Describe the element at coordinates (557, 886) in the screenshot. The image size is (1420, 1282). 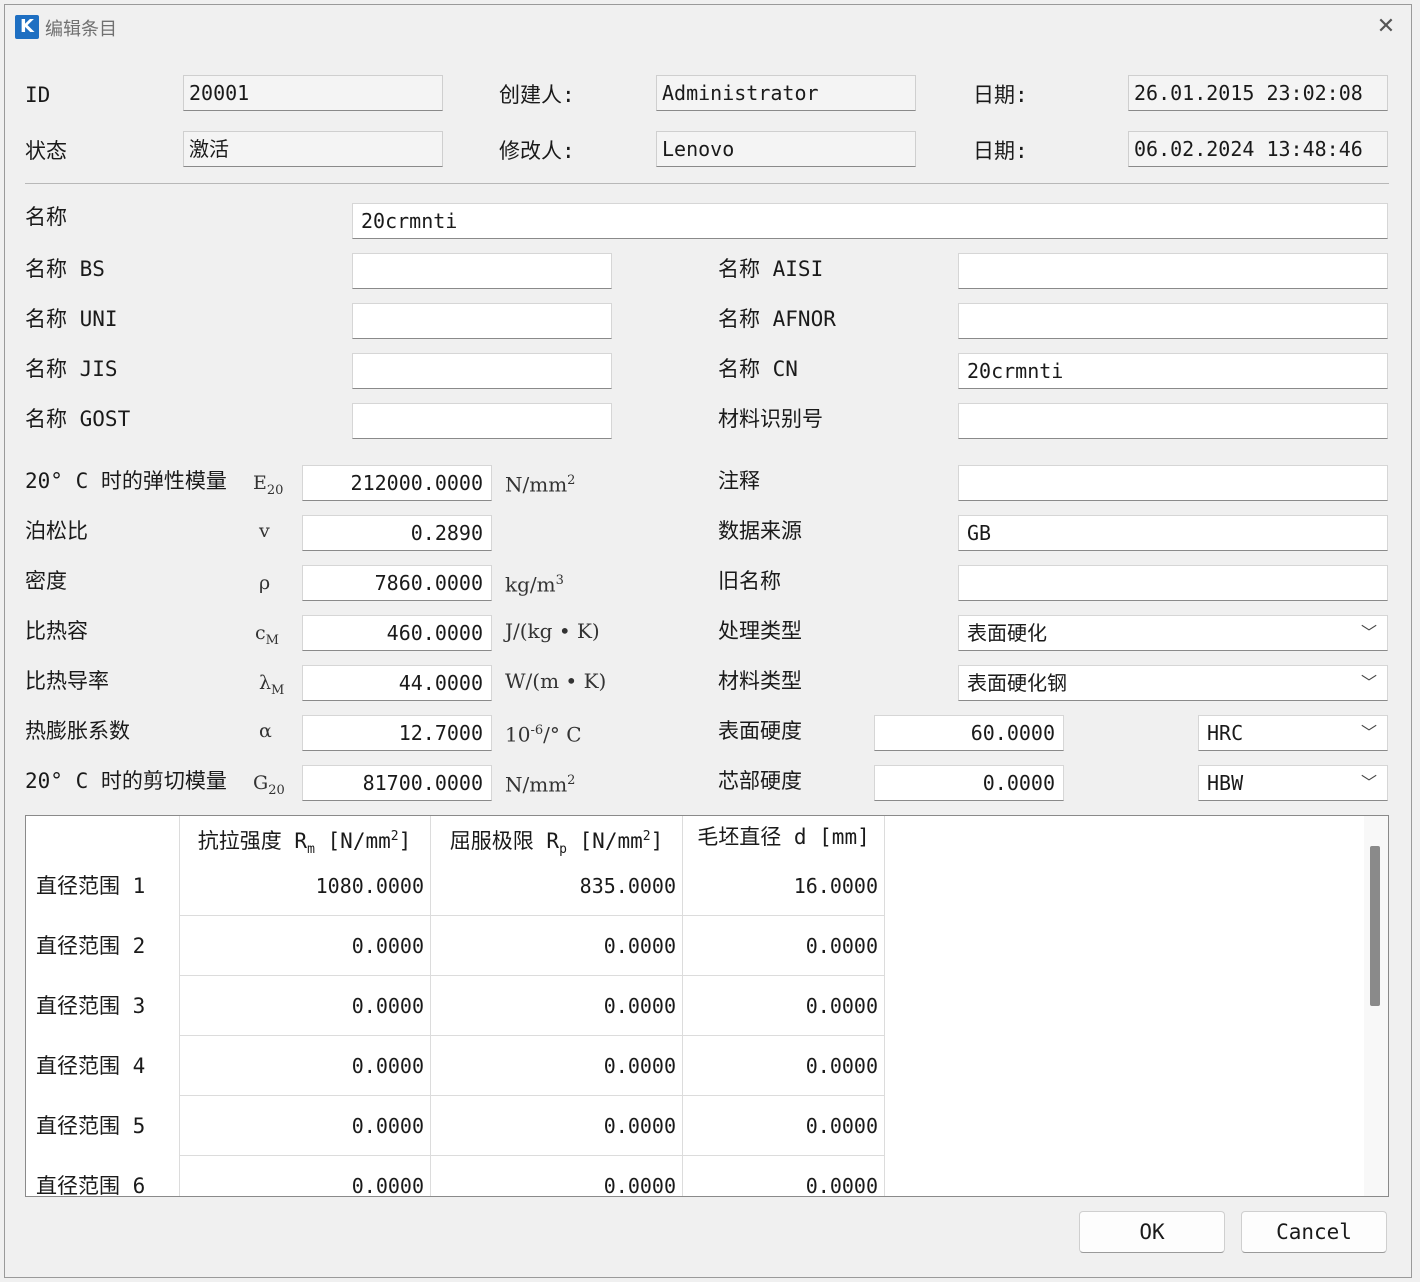
I see `table-cell: 835.0000` at that location.